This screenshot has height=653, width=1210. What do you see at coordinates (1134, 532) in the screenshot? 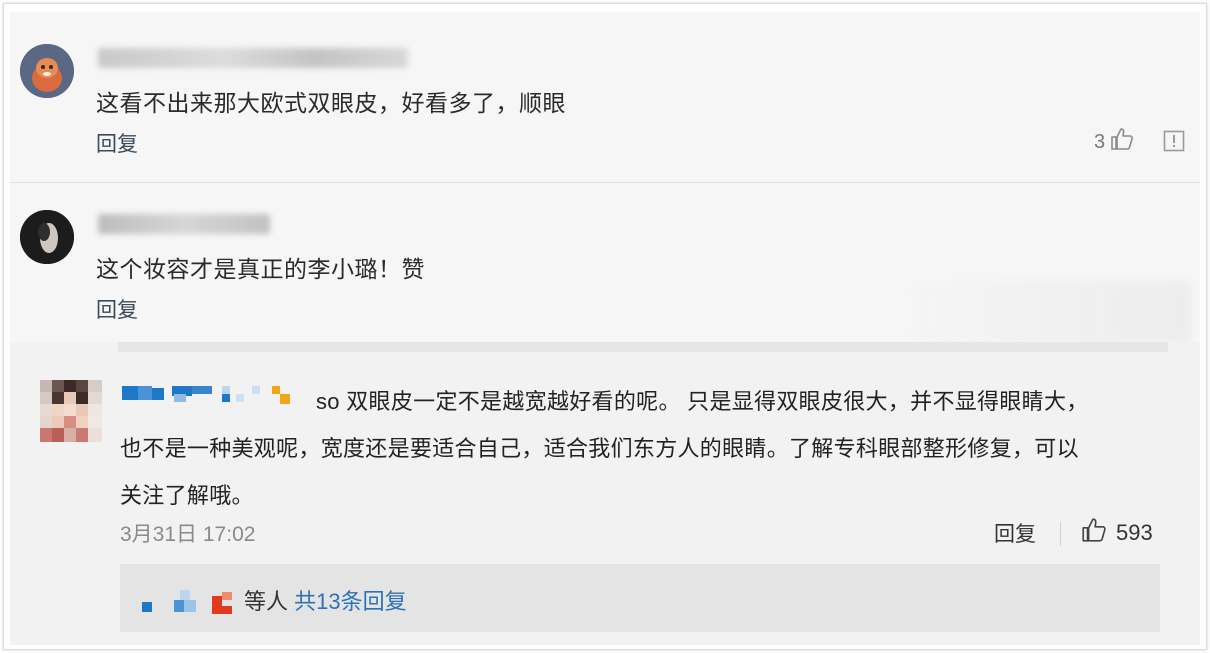
I see `like-count: 593` at bounding box center [1134, 532].